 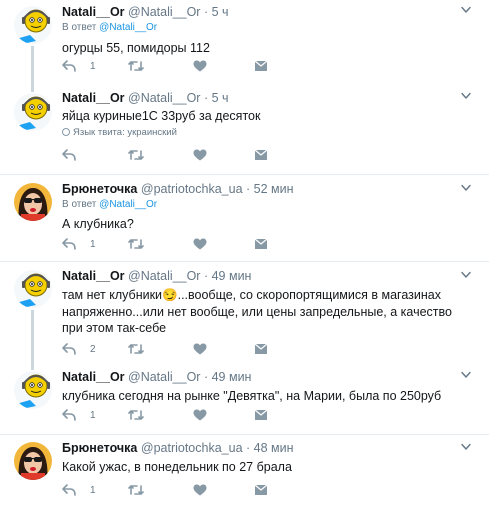 I want to click on tweet-text: яйца куриные1С 33руб за десяток, so click(x=161, y=116).